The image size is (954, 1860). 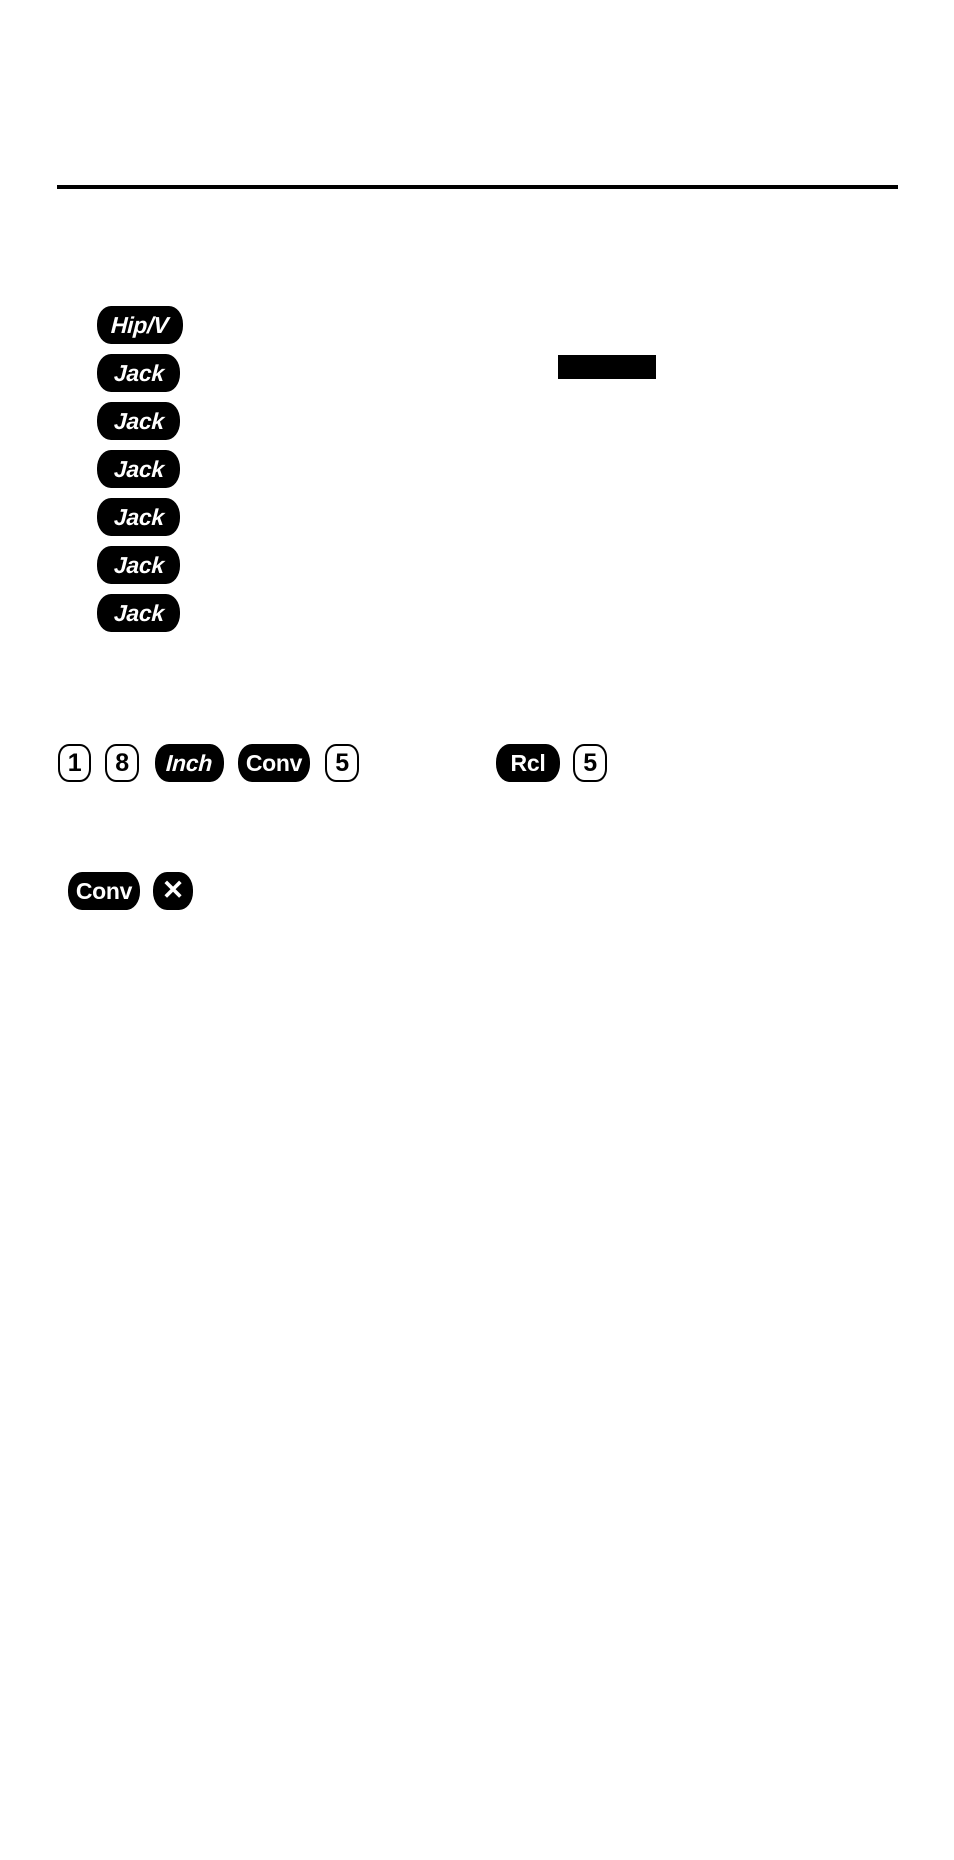 I want to click on keystroke-key-conv-1: Conv, so click(x=104, y=891).